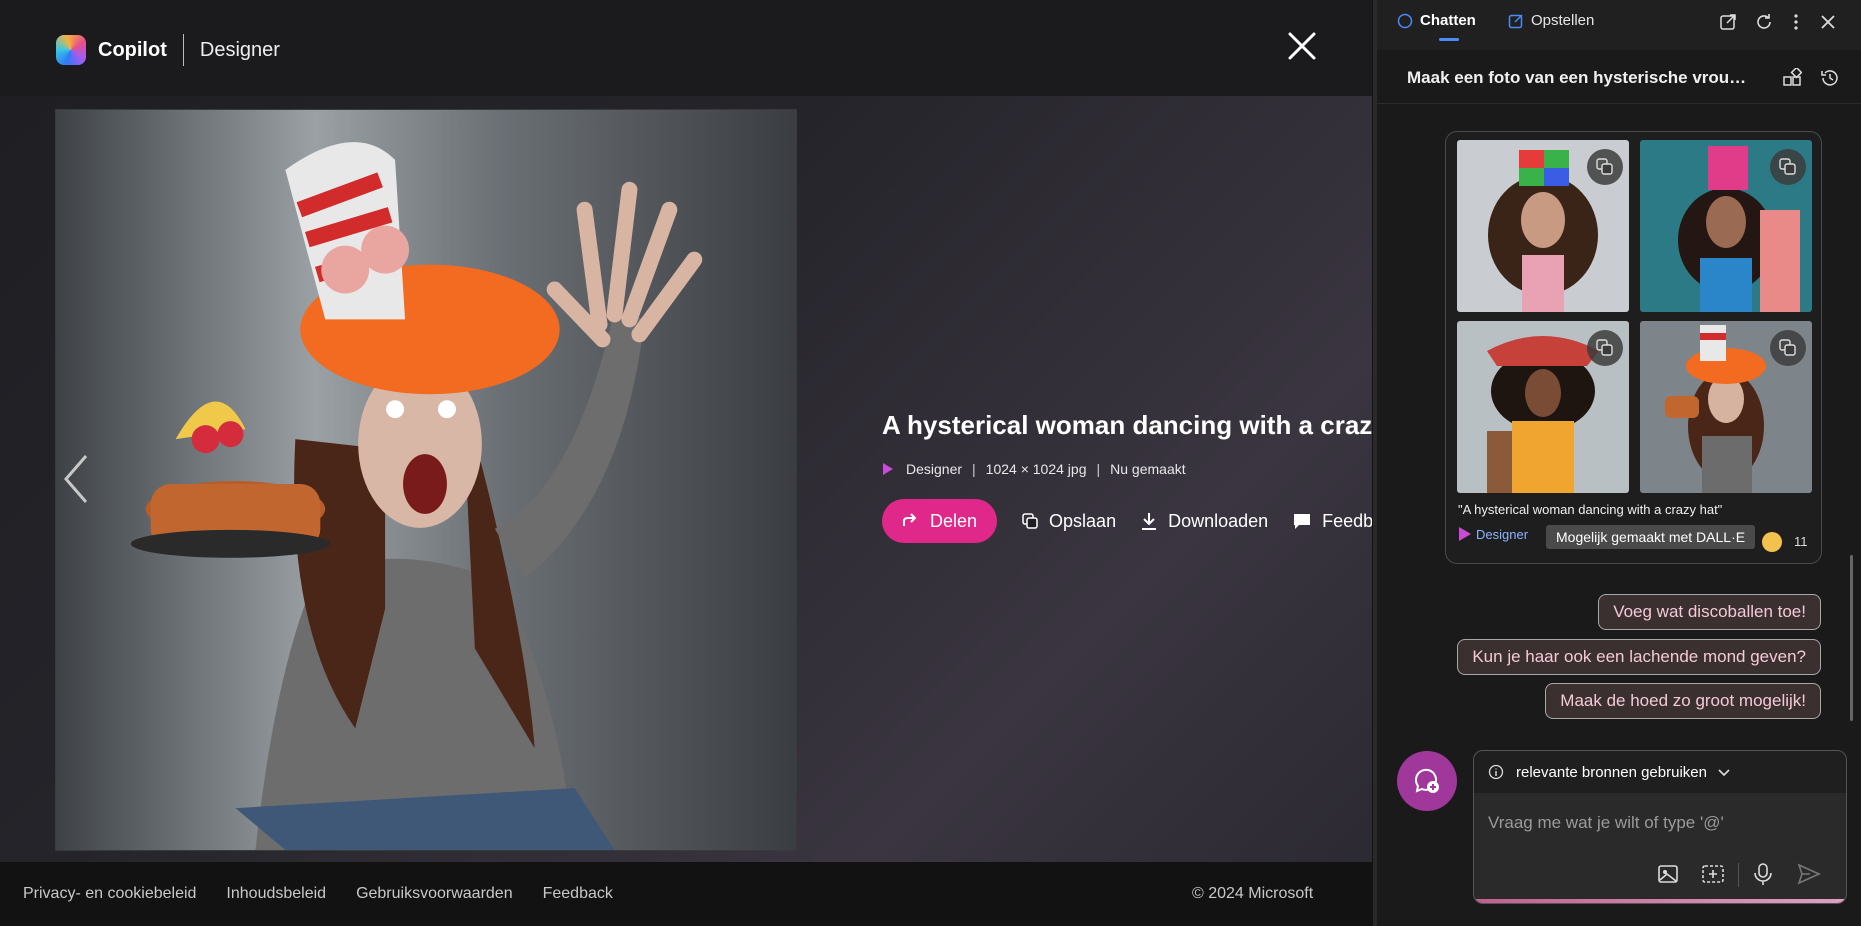  What do you see at coordinates (183, 50) in the screenshot?
I see `brand-divider` at bounding box center [183, 50].